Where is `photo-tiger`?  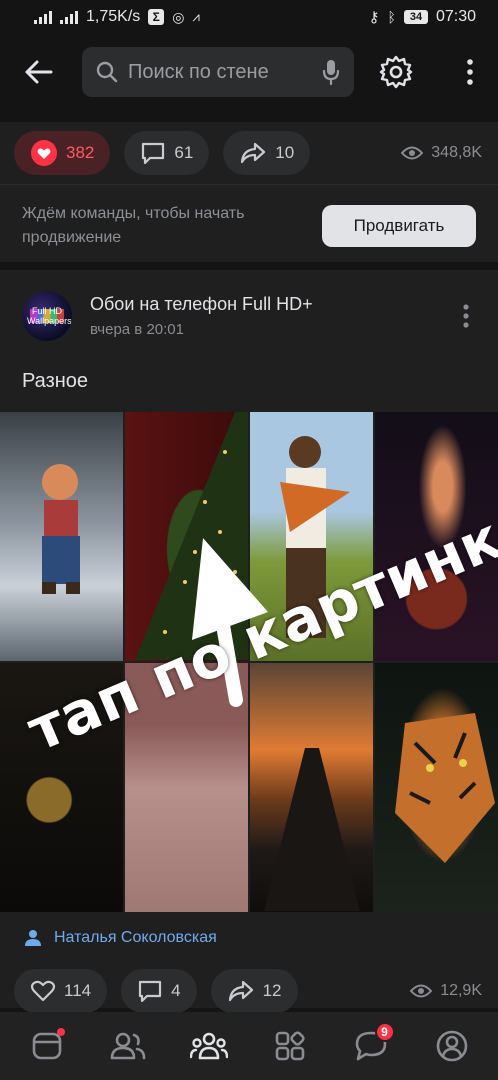 photo-tiger is located at coordinates (436, 787).